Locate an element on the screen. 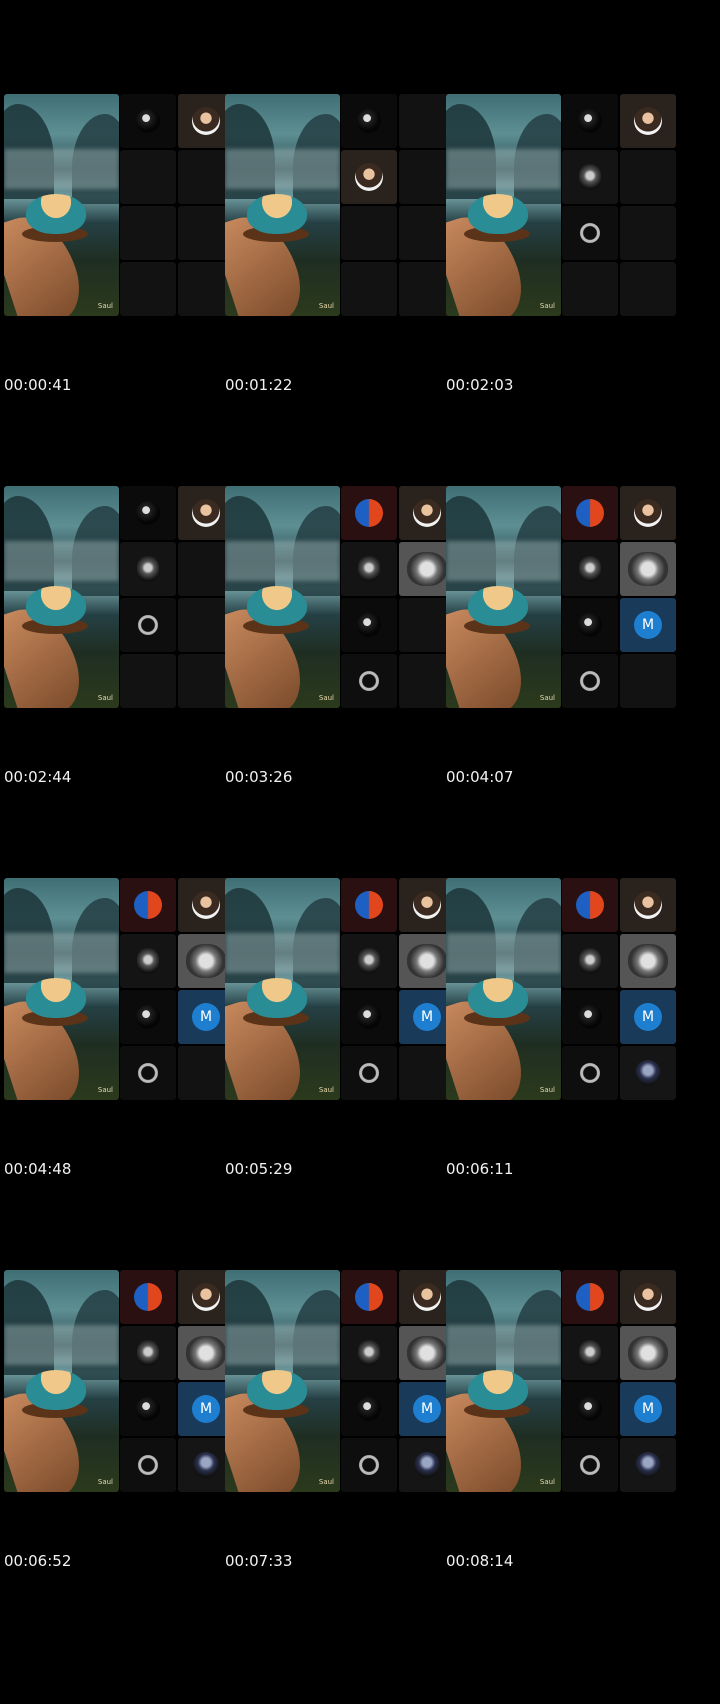 This screenshot has width=720, height=1704. video-frame-thumbnail: Saul M 00:06:52 is located at coordinates (118, 1483).